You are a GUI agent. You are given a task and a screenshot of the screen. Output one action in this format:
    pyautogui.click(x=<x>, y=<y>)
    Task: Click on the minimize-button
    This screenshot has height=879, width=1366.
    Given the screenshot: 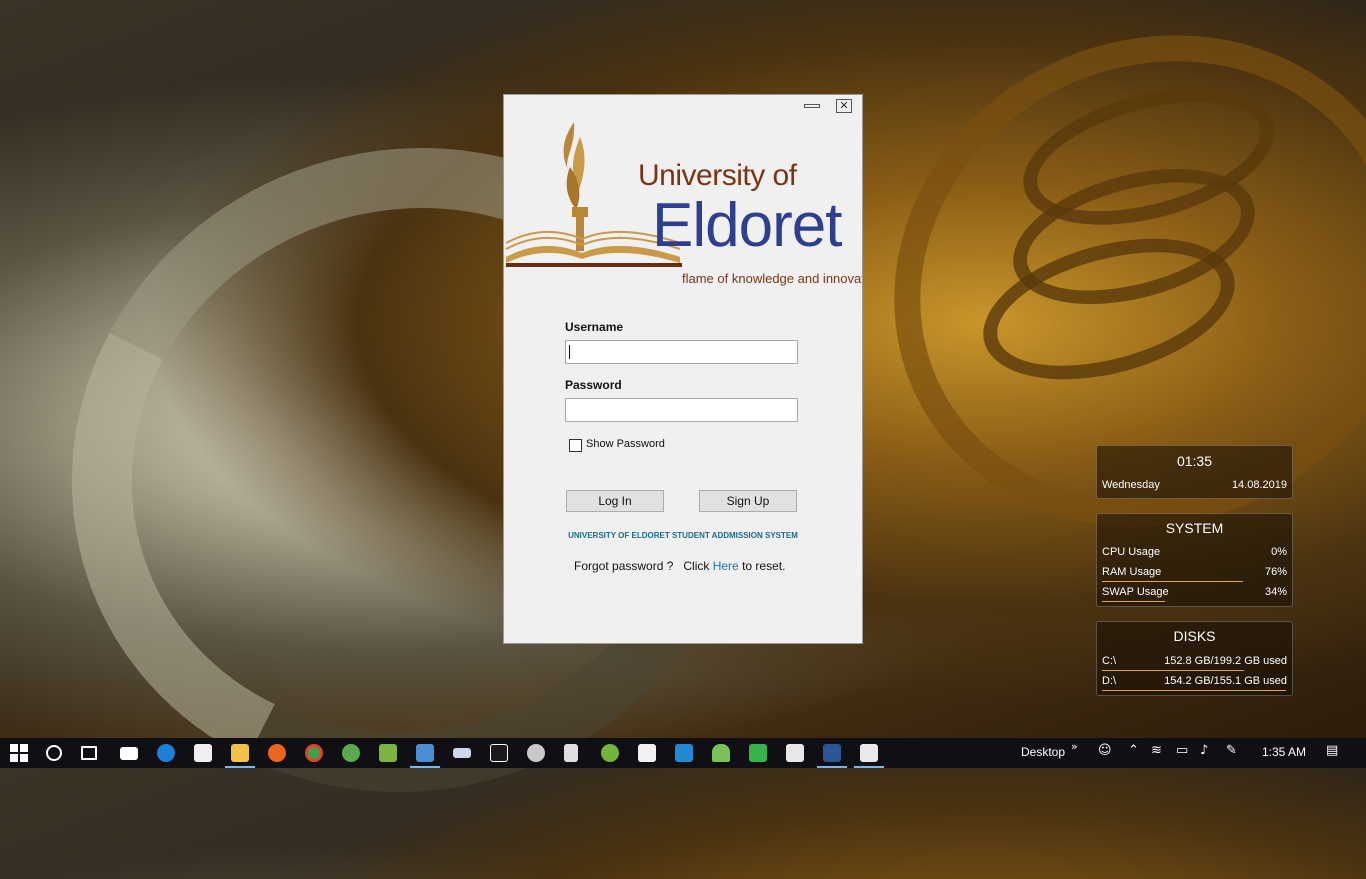 What is the action you would take?
    pyautogui.click(x=812, y=106)
    